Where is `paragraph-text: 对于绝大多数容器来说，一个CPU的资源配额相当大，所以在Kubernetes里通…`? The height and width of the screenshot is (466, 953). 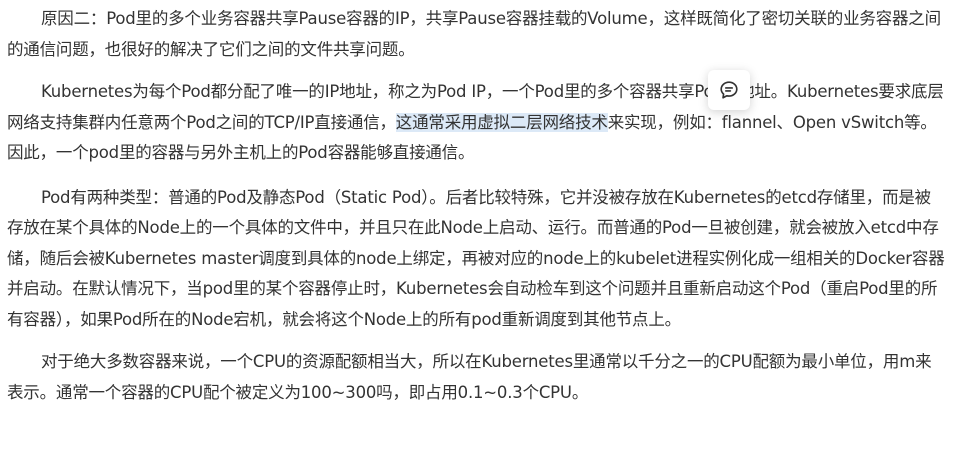
paragraph-text: 对于绝大多数容器来说，一个CPU的资源配额相当大，所以在Kubernetes里通… is located at coordinates (469, 377).